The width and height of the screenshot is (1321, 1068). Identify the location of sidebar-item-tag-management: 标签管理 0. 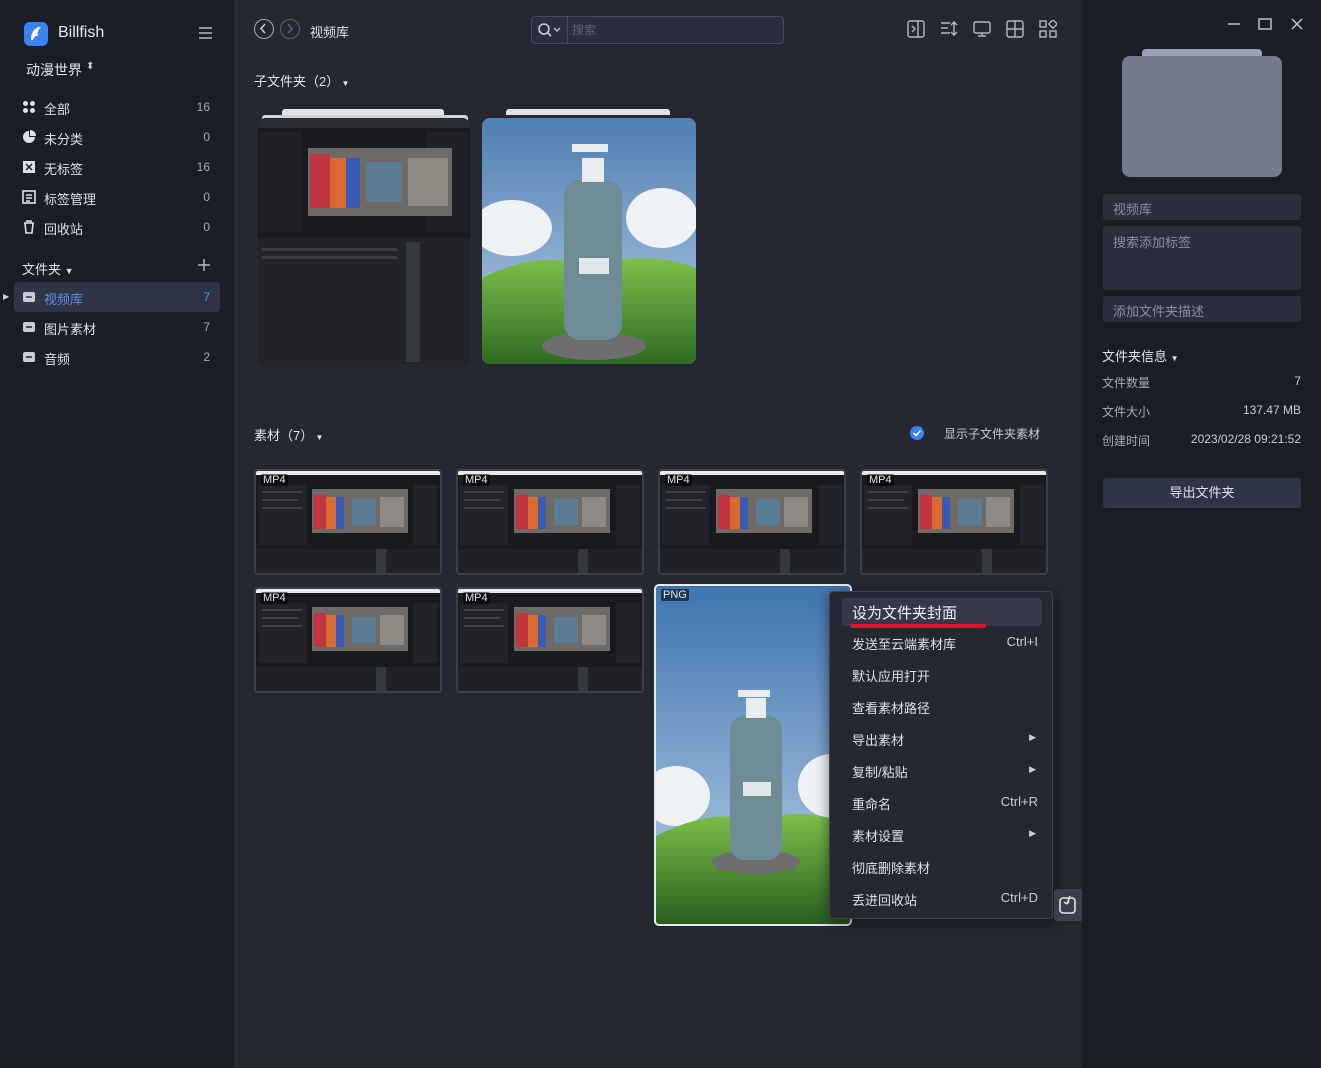
(117, 197).